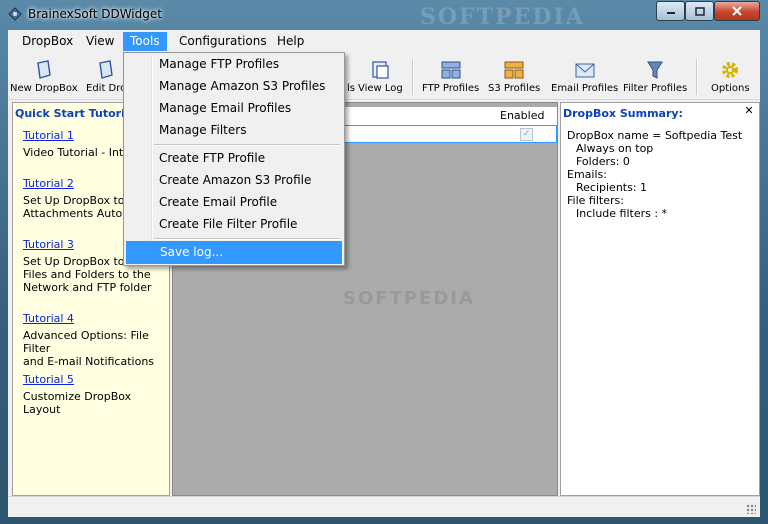  What do you see at coordinates (351, 88) in the screenshot?
I see `tools-label: ls` at bounding box center [351, 88].